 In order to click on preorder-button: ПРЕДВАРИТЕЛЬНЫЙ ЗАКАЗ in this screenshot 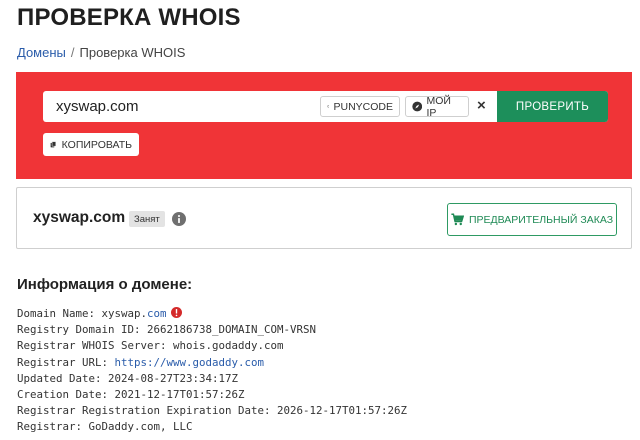, I will do `click(532, 219)`.